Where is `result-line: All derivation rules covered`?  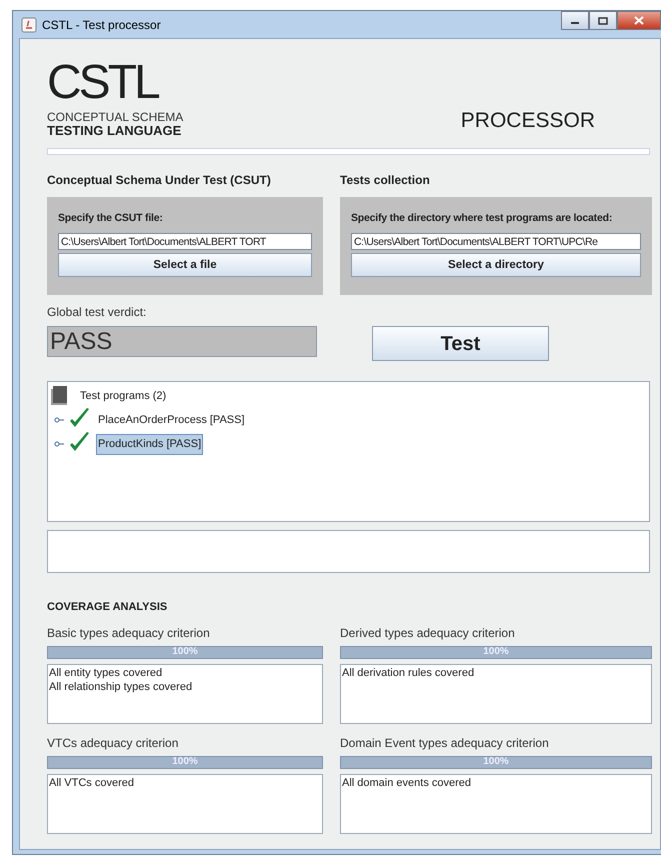
result-line: All derivation rules covered is located at coordinates (409, 673).